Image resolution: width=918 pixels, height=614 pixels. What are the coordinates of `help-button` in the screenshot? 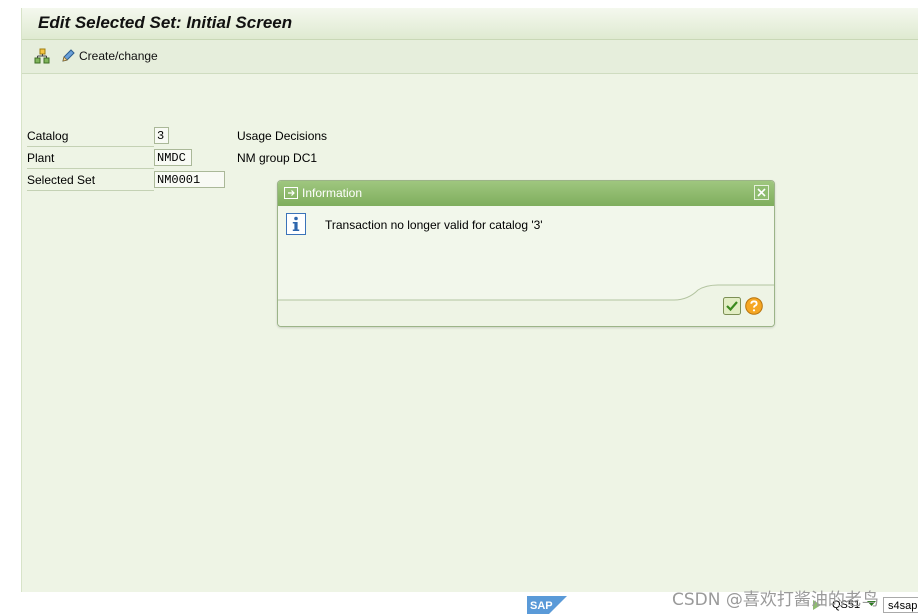 It's located at (754, 306).